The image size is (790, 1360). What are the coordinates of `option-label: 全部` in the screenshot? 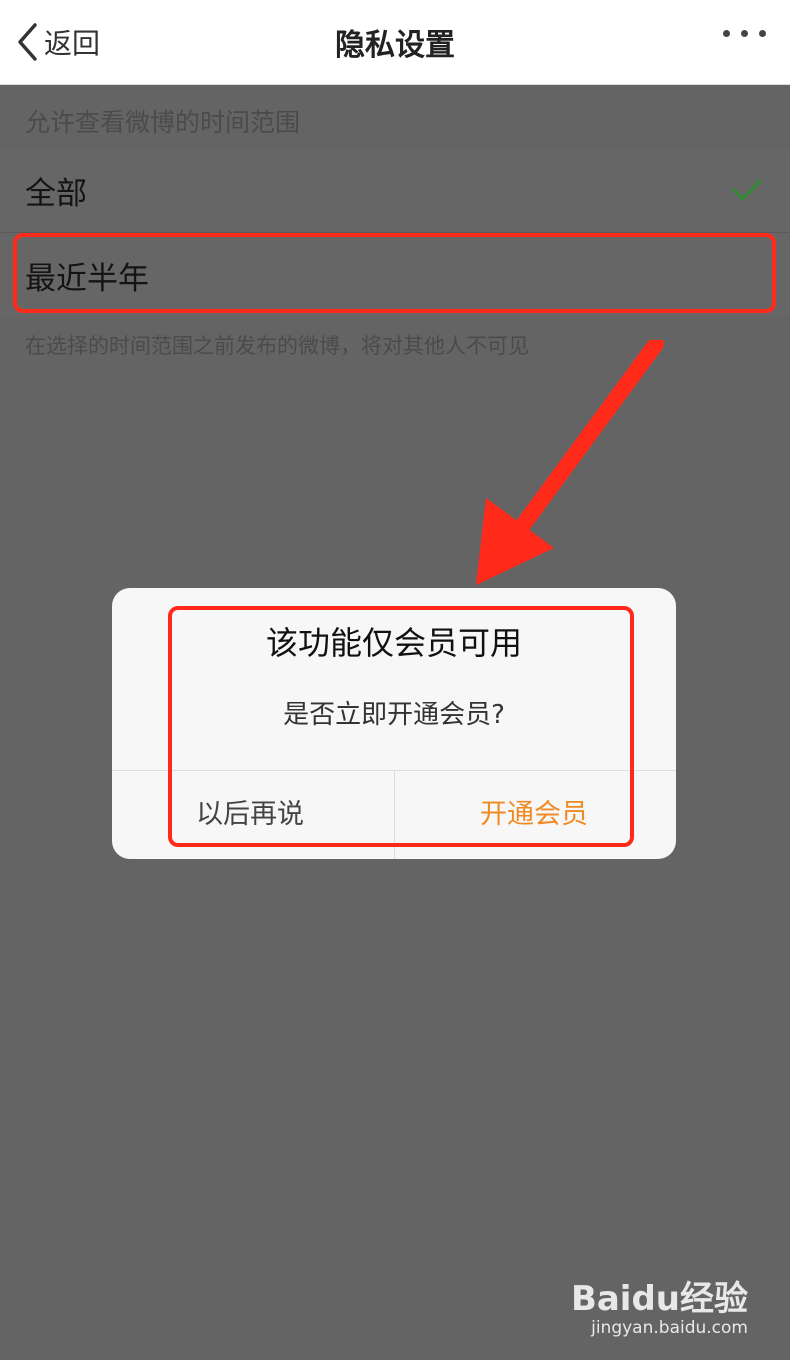 It's located at (56, 194).